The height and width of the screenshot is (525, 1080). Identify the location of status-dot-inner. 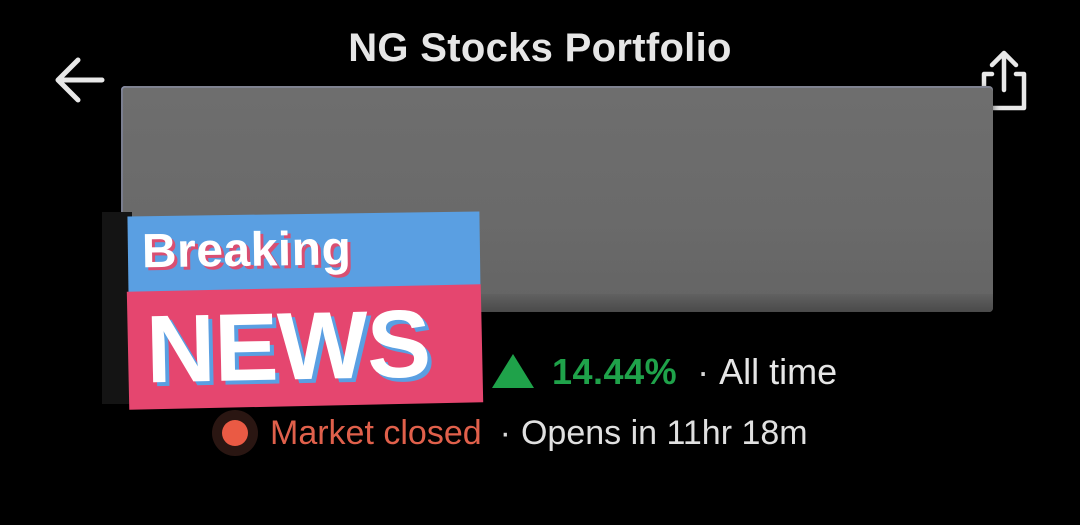
(235, 433).